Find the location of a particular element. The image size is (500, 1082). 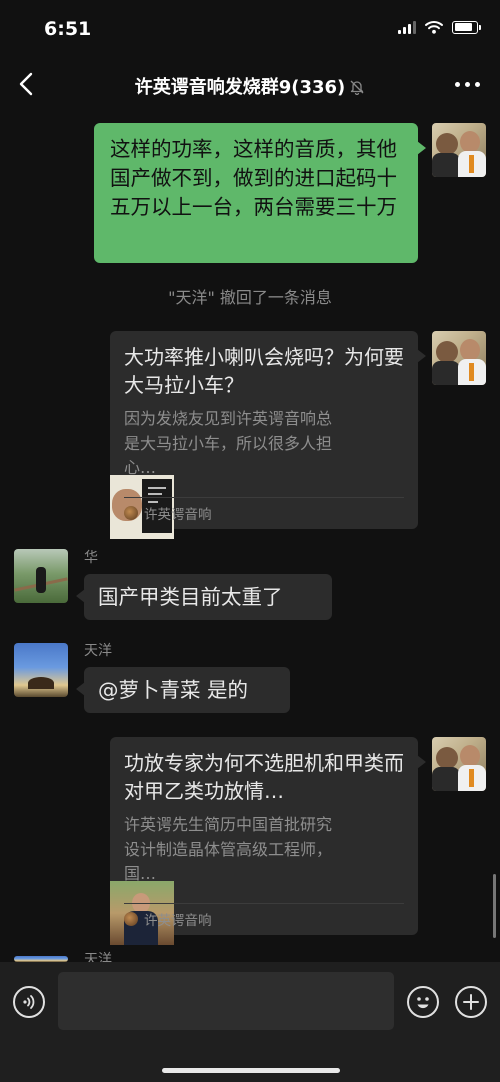

message-bubble-other: @萝卜青菜 是的 is located at coordinates (183, 690).